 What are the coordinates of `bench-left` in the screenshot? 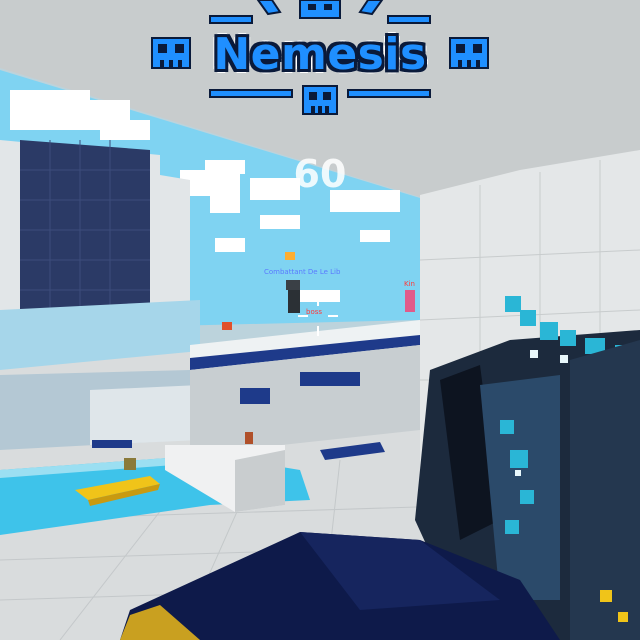 It's located at (112, 444).